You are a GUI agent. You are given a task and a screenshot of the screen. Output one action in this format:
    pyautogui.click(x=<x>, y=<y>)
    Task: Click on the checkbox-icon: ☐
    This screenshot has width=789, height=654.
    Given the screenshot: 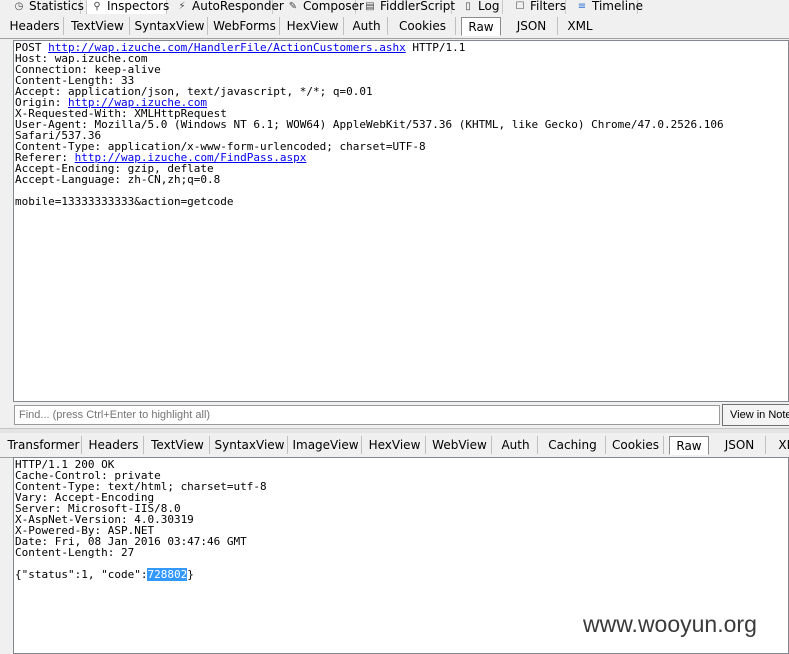 What is the action you would take?
    pyautogui.click(x=520, y=6)
    